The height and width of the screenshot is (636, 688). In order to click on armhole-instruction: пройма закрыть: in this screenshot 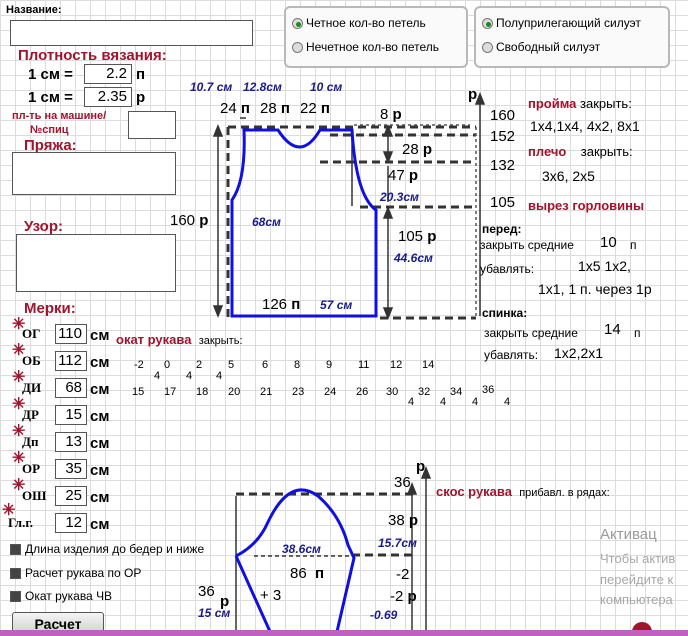, I will do `click(580, 103)`.